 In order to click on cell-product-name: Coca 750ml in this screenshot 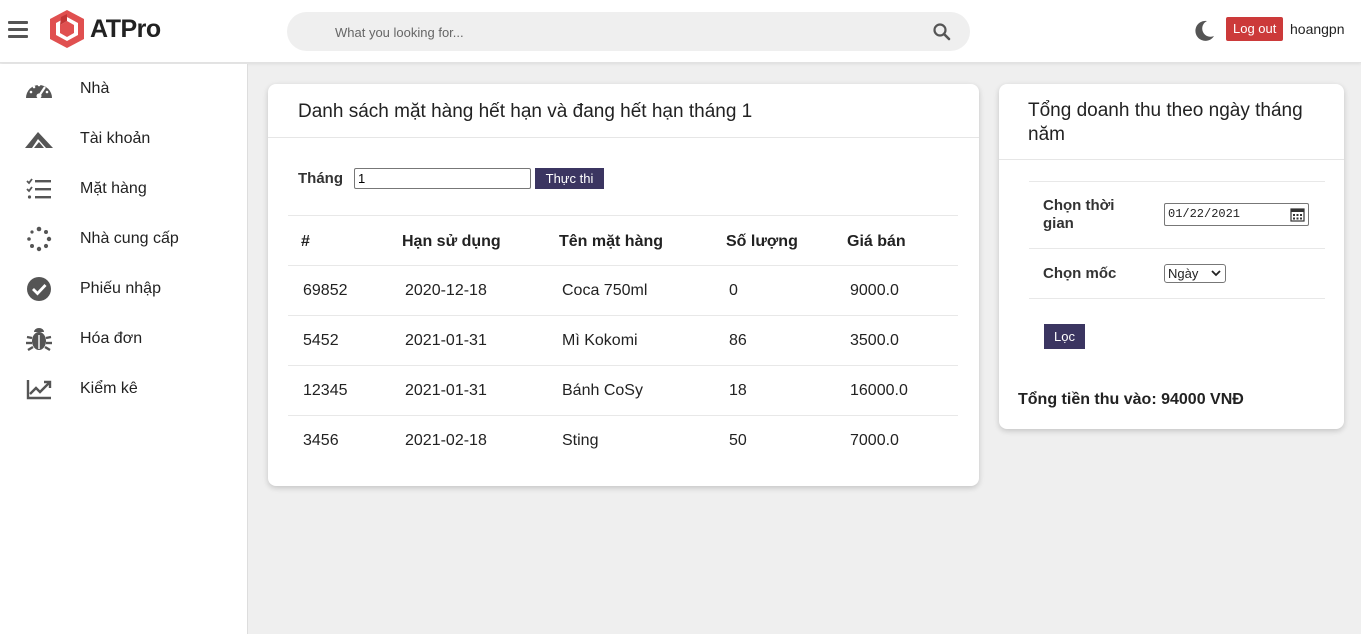, I will do `click(605, 290)`.